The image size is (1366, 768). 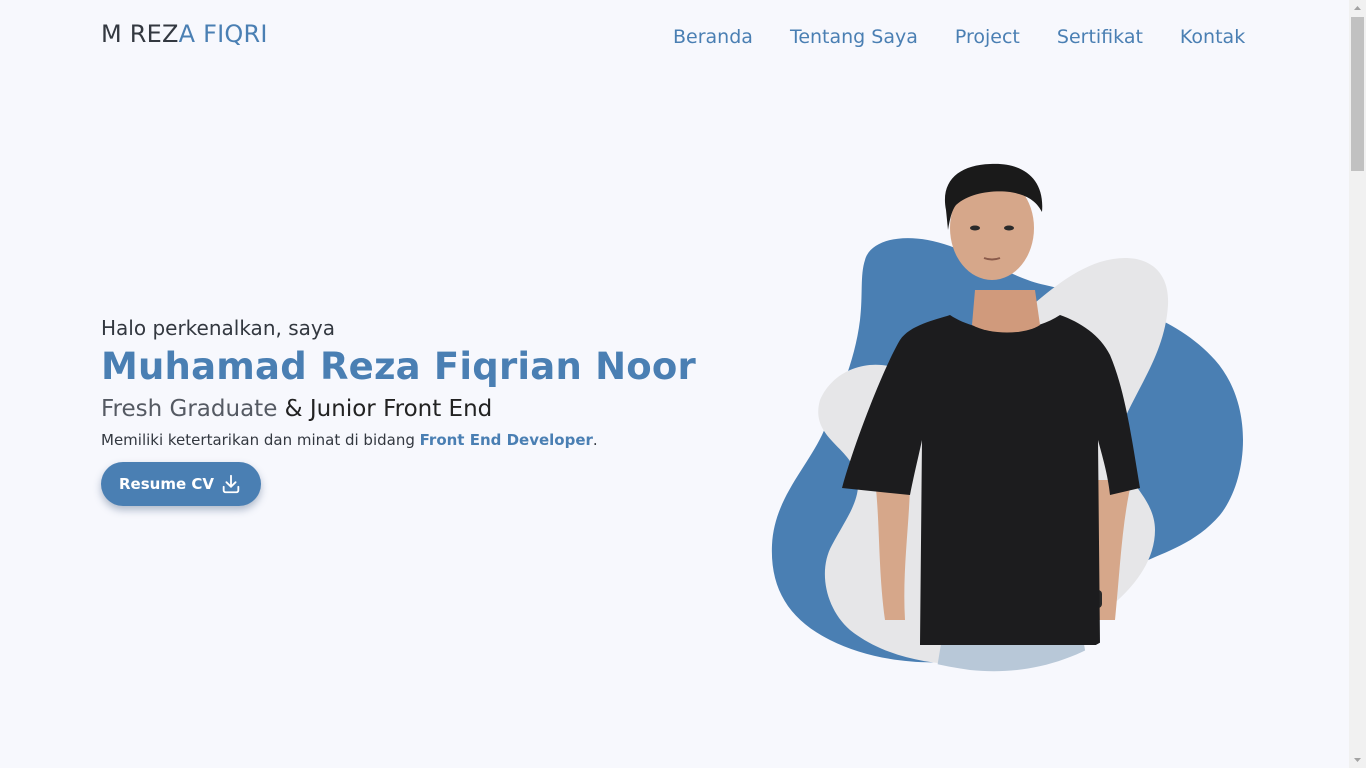 What do you see at coordinates (1357, 384) in the screenshot?
I see `page-scrollbar` at bounding box center [1357, 384].